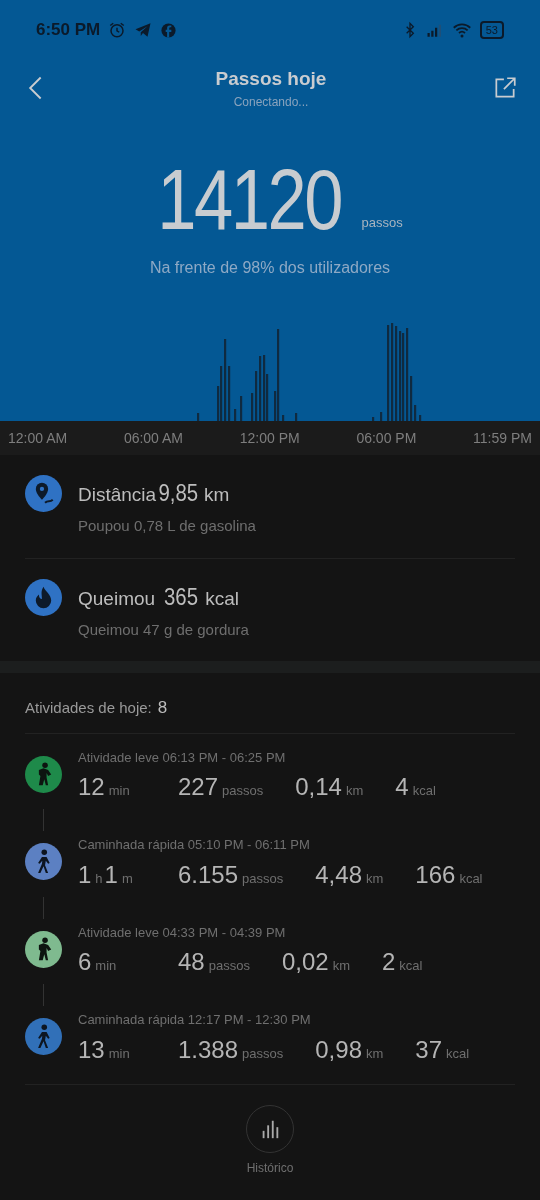 Image resolution: width=540 pixels, height=1200 pixels. What do you see at coordinates (198, 787) in the screenshot?
I see `steps-value: 227` at bounding box center [198, 787].